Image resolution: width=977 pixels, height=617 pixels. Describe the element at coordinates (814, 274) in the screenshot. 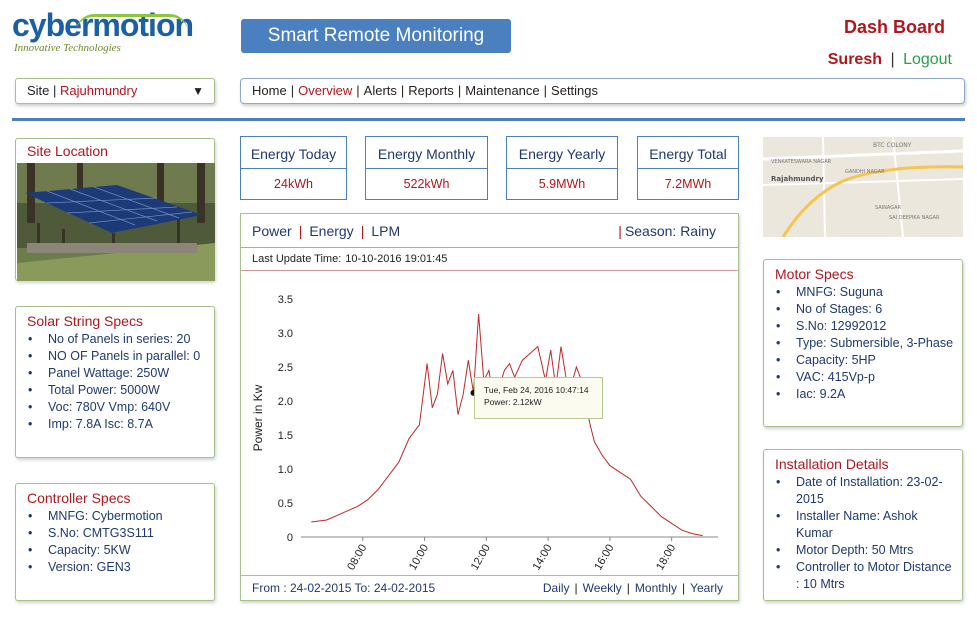

I see `motor-specs-title: Motor Specs` at that location.